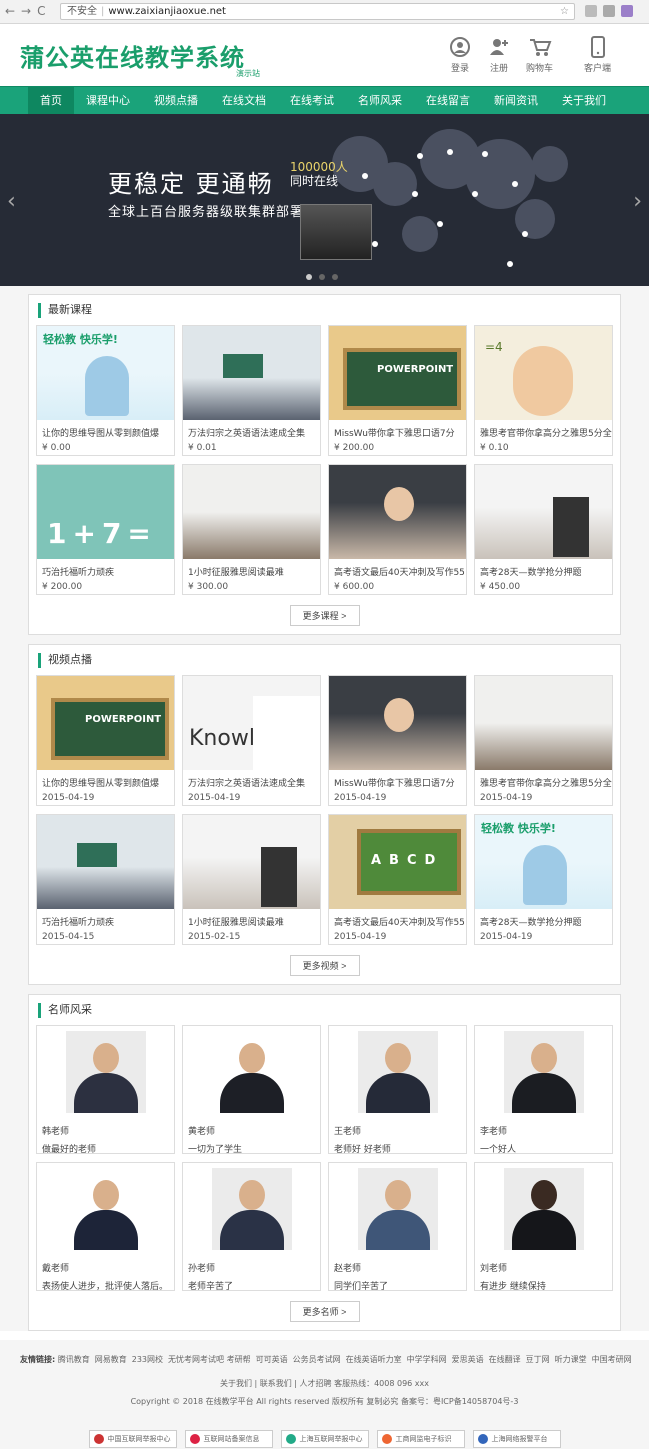  Describe the element at coordinates (468, 1359) in the screenshot. I see `friend-link: 爱思英语` at that location.